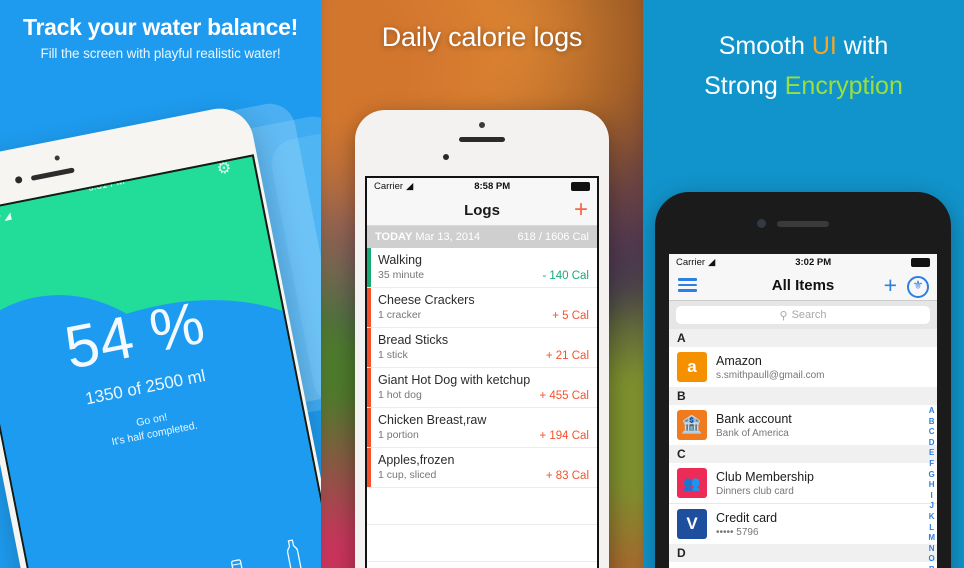 The width and height of the screenshot is (964, 568). I want to click on gear-icon: ⚙, so click(225, 167).